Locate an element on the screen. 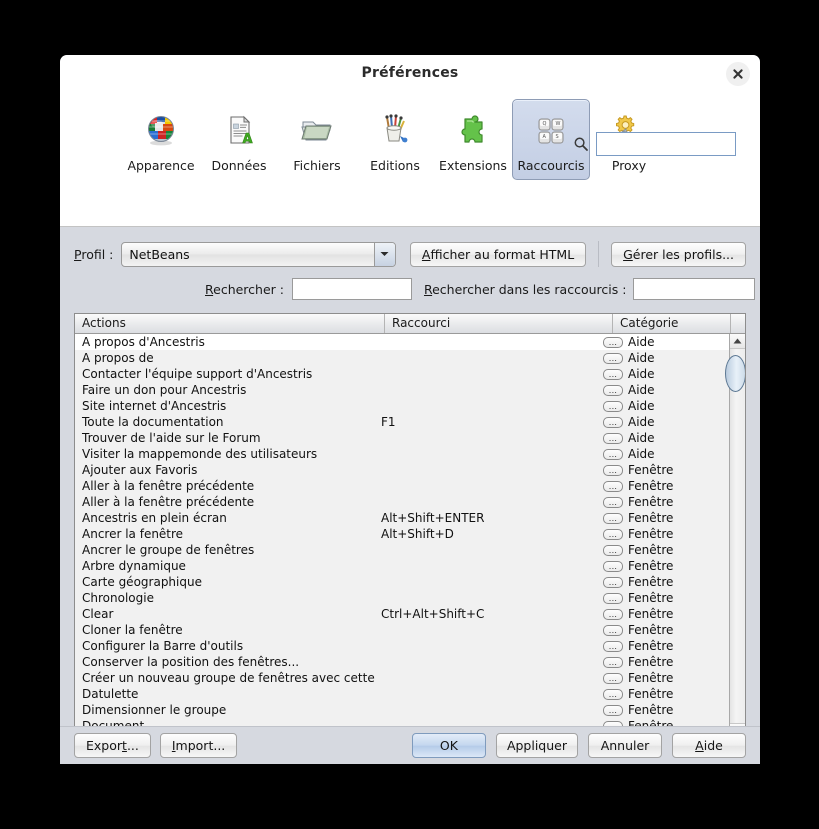  apply-button: Appliquer is located at coordinates (536, 745).